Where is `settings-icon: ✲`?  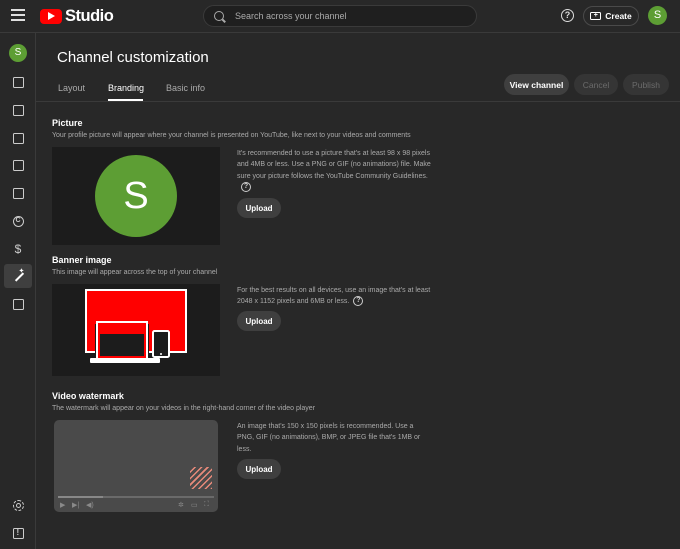
settings-icon: ✲ is located at coordinates (181, 505).